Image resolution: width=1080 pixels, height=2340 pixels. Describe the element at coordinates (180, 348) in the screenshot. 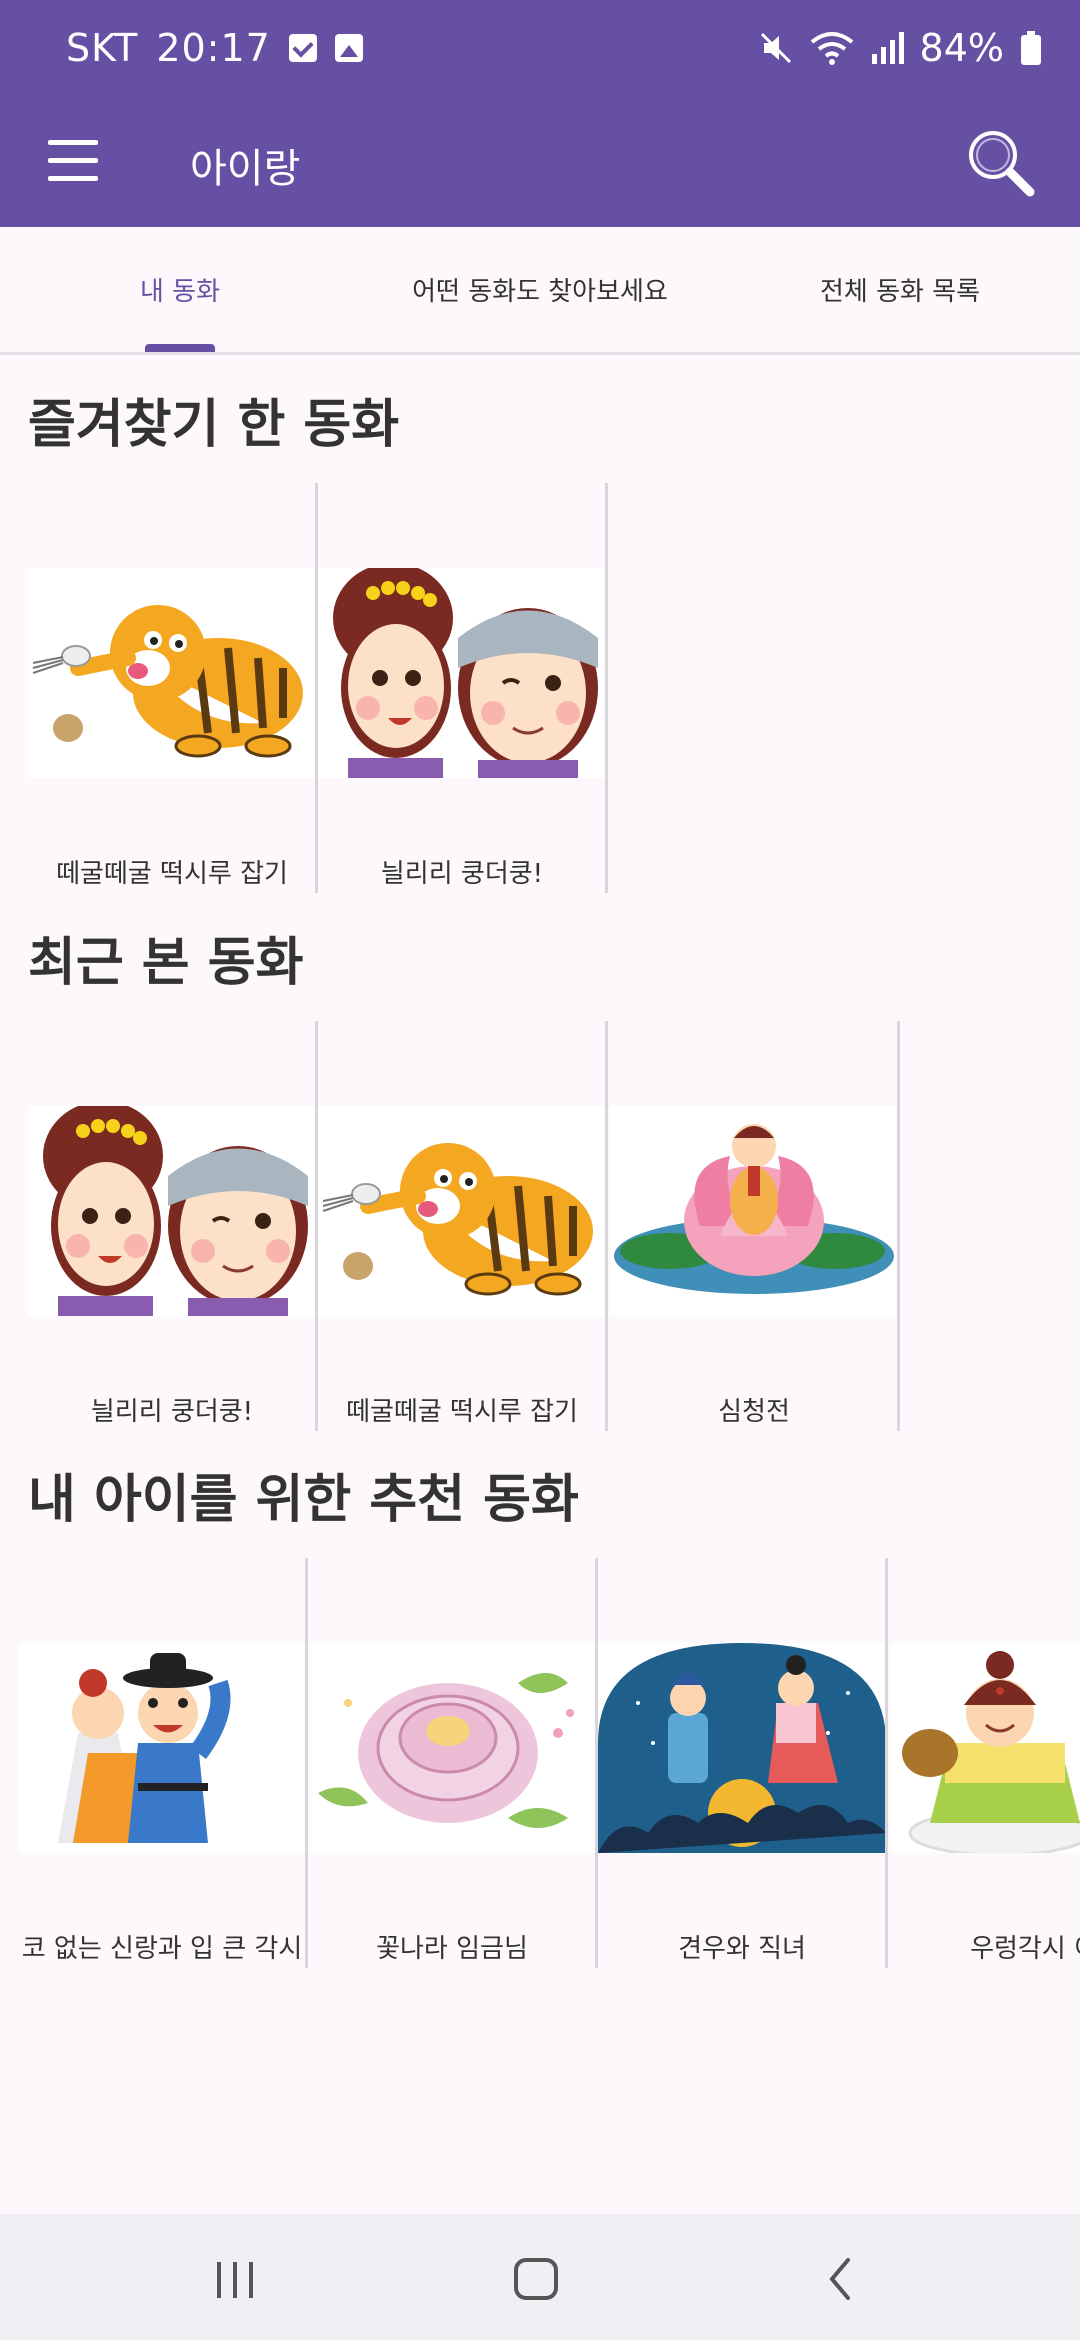

I see `tab-indicator` at that location.